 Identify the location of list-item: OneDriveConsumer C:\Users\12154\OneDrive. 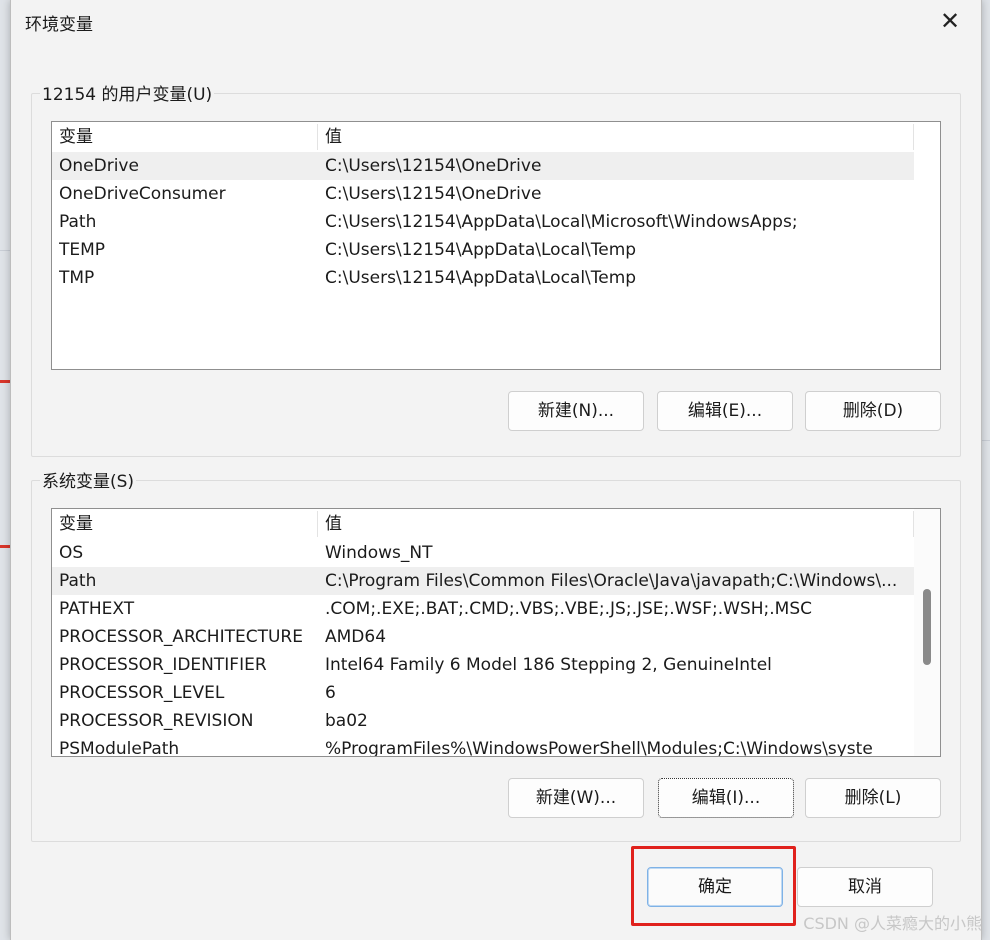
(496, 194).